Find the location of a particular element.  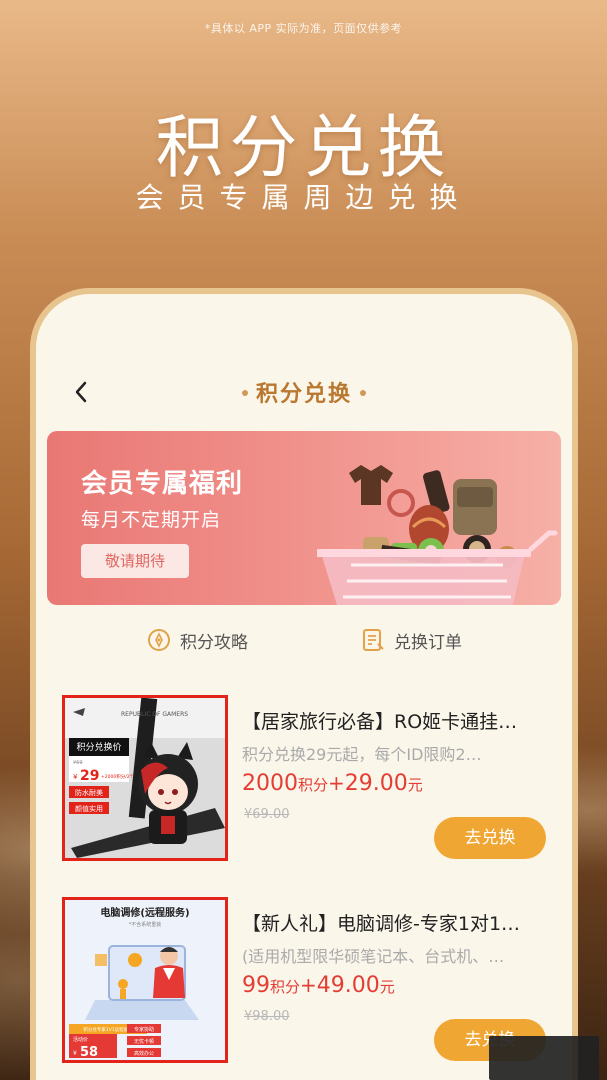

points-value: 2000 is located at coordinates (270, 783).